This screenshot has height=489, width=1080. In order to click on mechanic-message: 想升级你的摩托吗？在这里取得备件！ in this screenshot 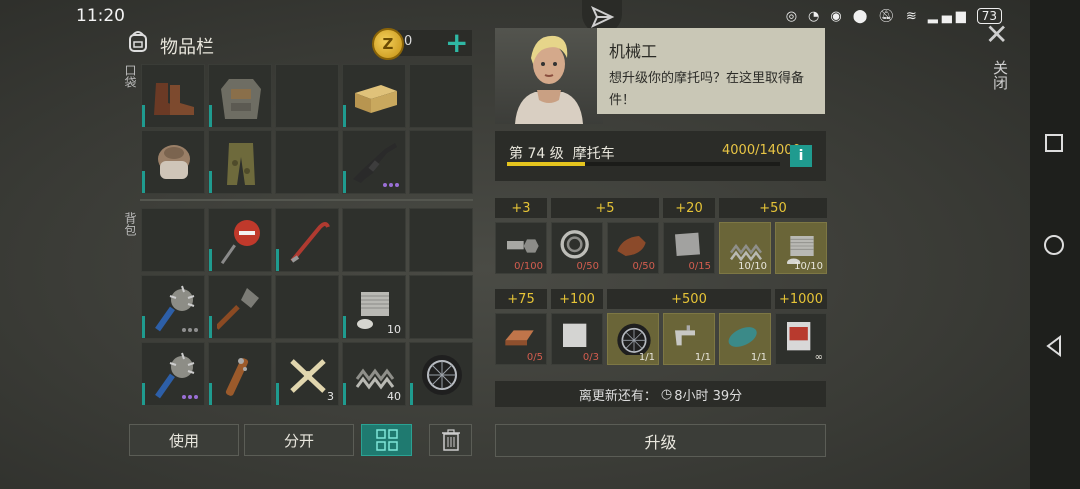, I will do `click(707, 89)`.